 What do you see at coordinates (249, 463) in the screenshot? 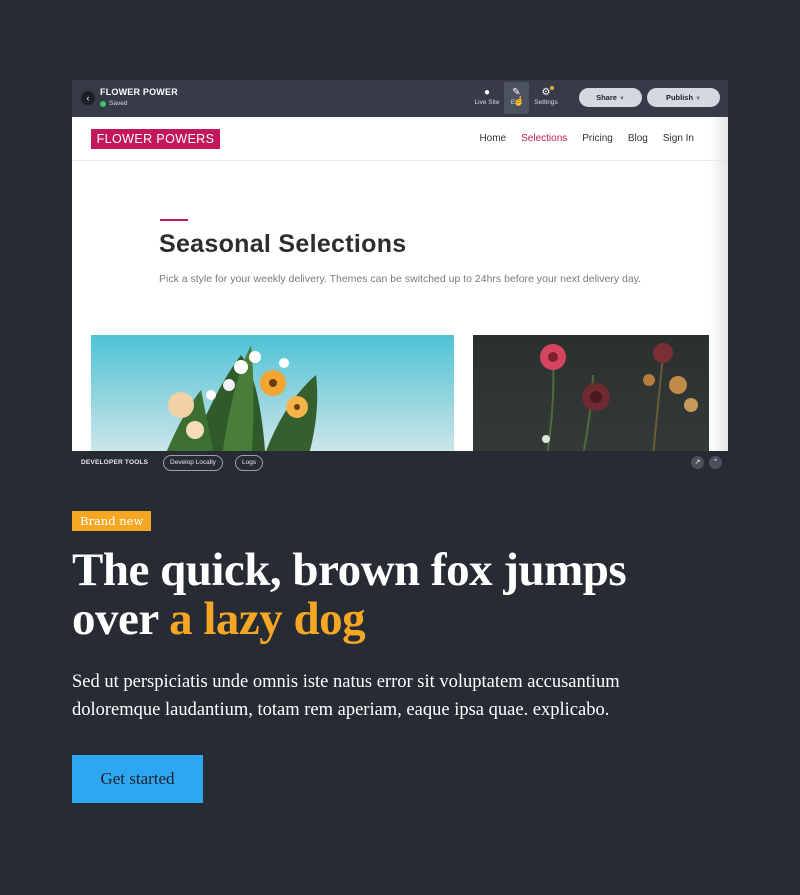
I see `logs-button: Logs` at bounding box center [249, 463].